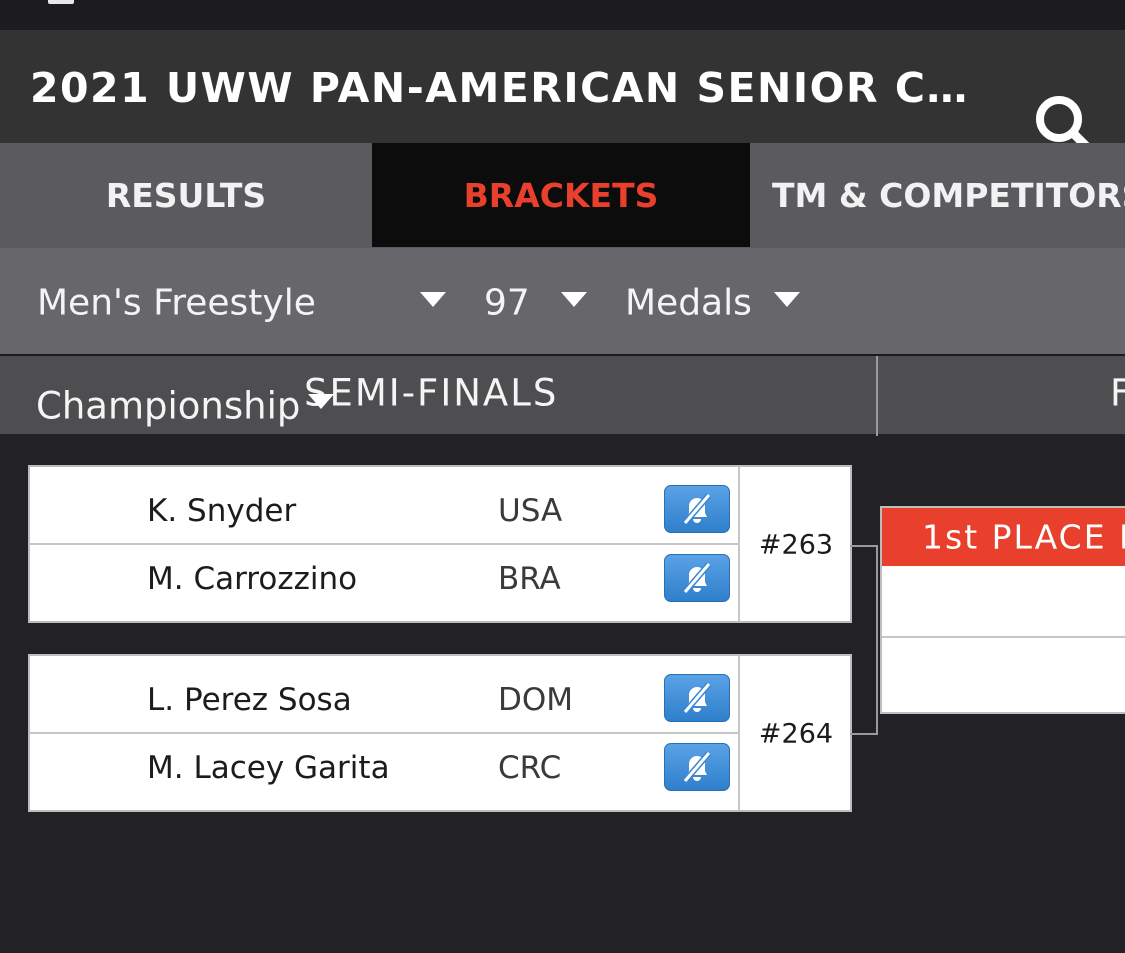 This screenshot has height=953, width=1125. I want to click on wrestler-country: BRA, so click(529, 579).